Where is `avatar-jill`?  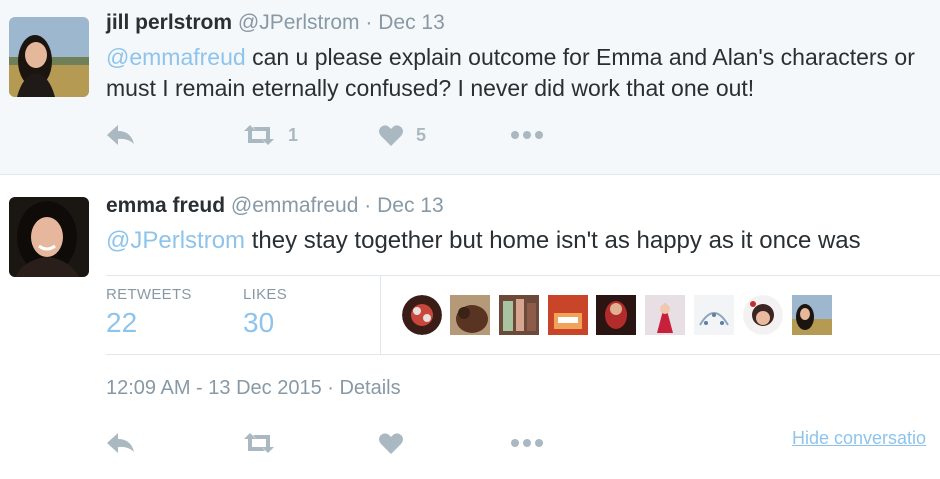
avatar-jill is located at coordinates (49, 57).